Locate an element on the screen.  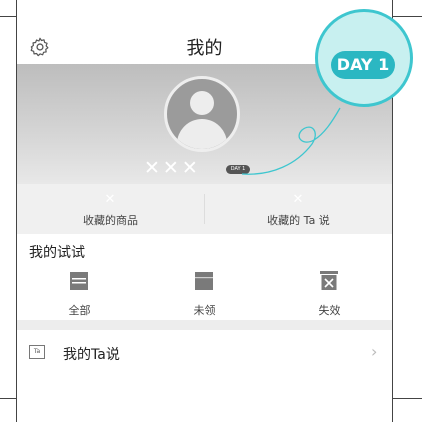
tries-expired: 失效 is located at coordinates (329, 292).